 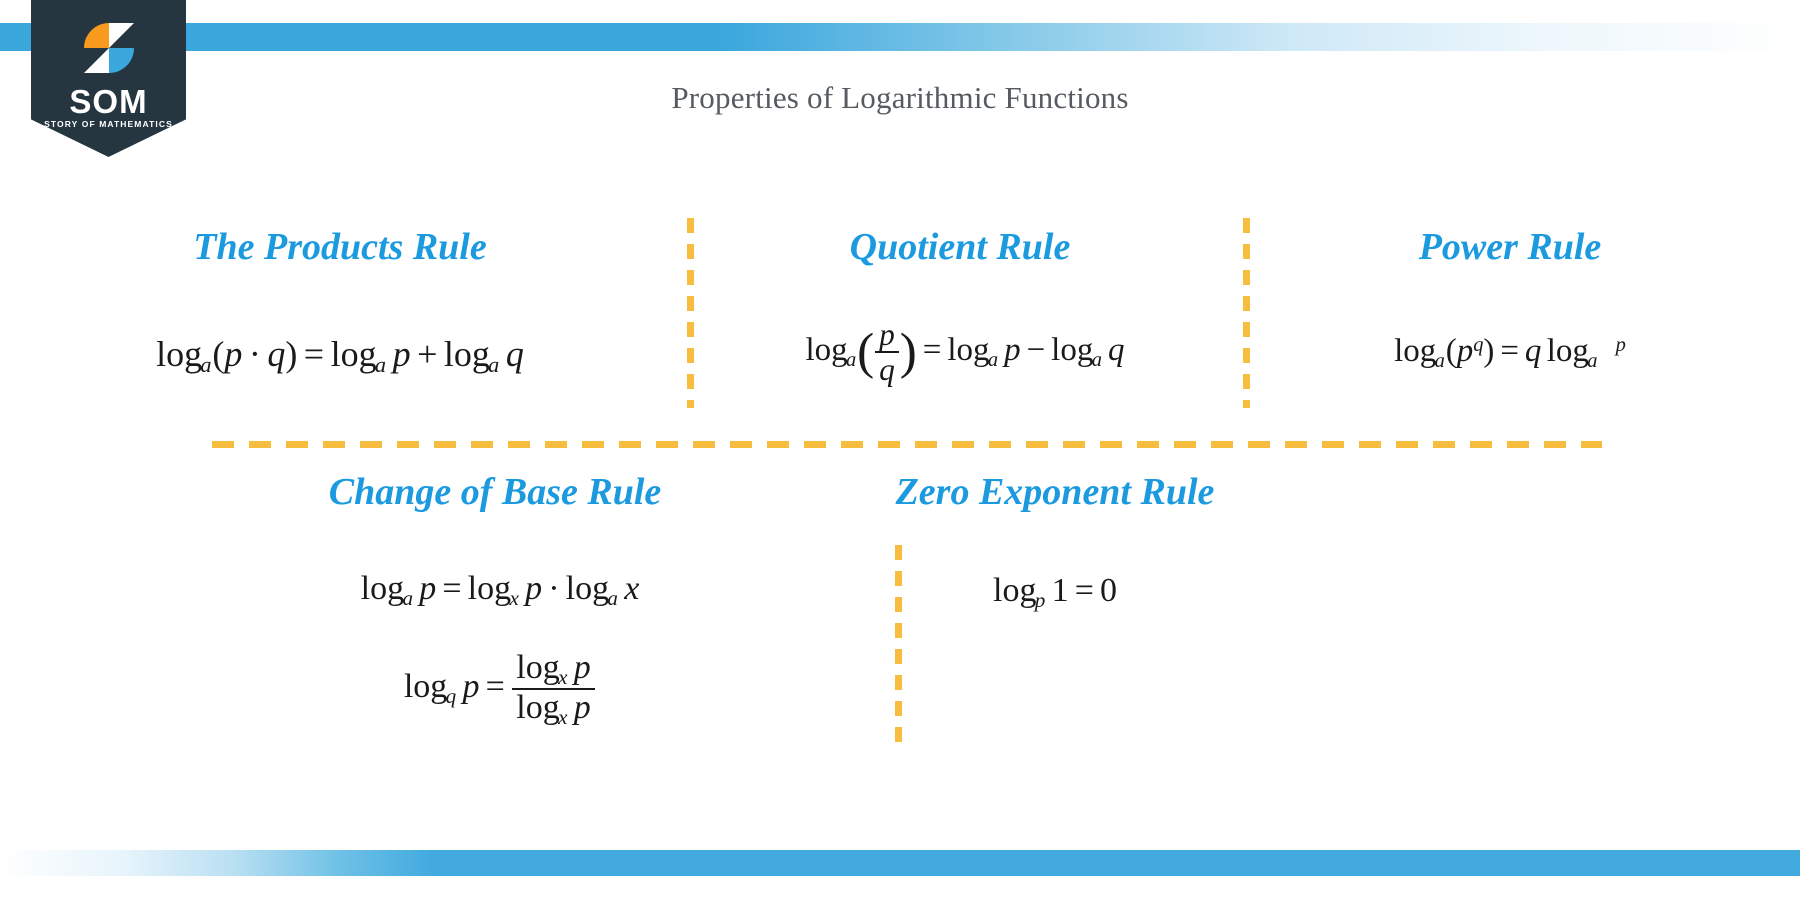 I want to click on fraction-log-over-log: logx p logx p, so click(x=553, y=688).